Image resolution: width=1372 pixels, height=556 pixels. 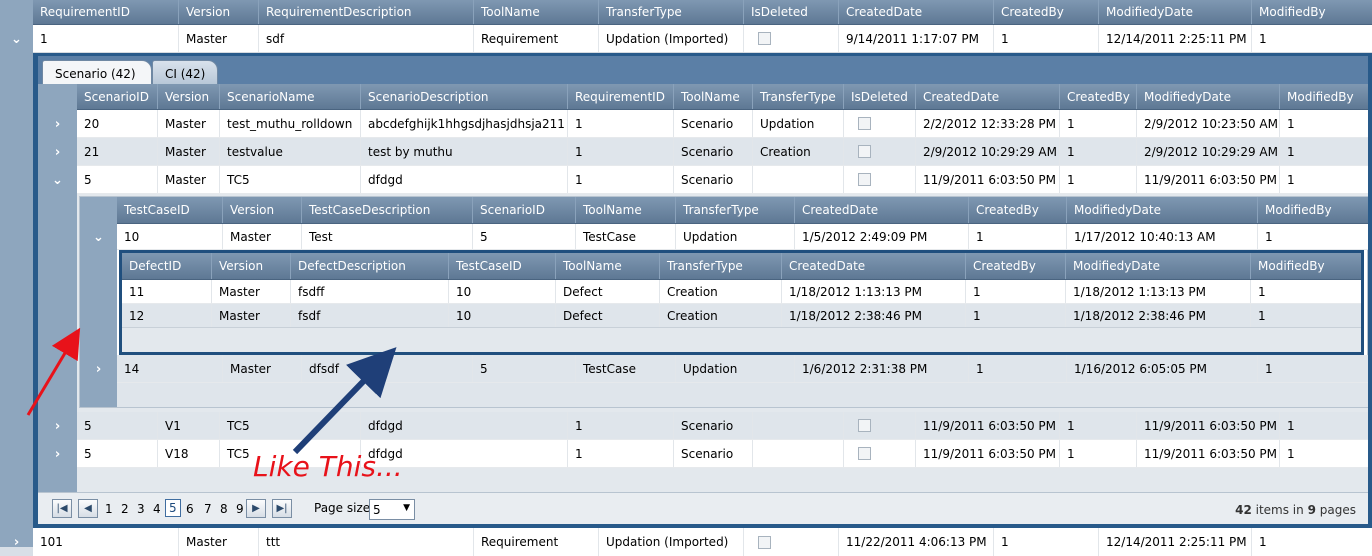 I want to click on blue-arrow, so click(x=344, y=401).